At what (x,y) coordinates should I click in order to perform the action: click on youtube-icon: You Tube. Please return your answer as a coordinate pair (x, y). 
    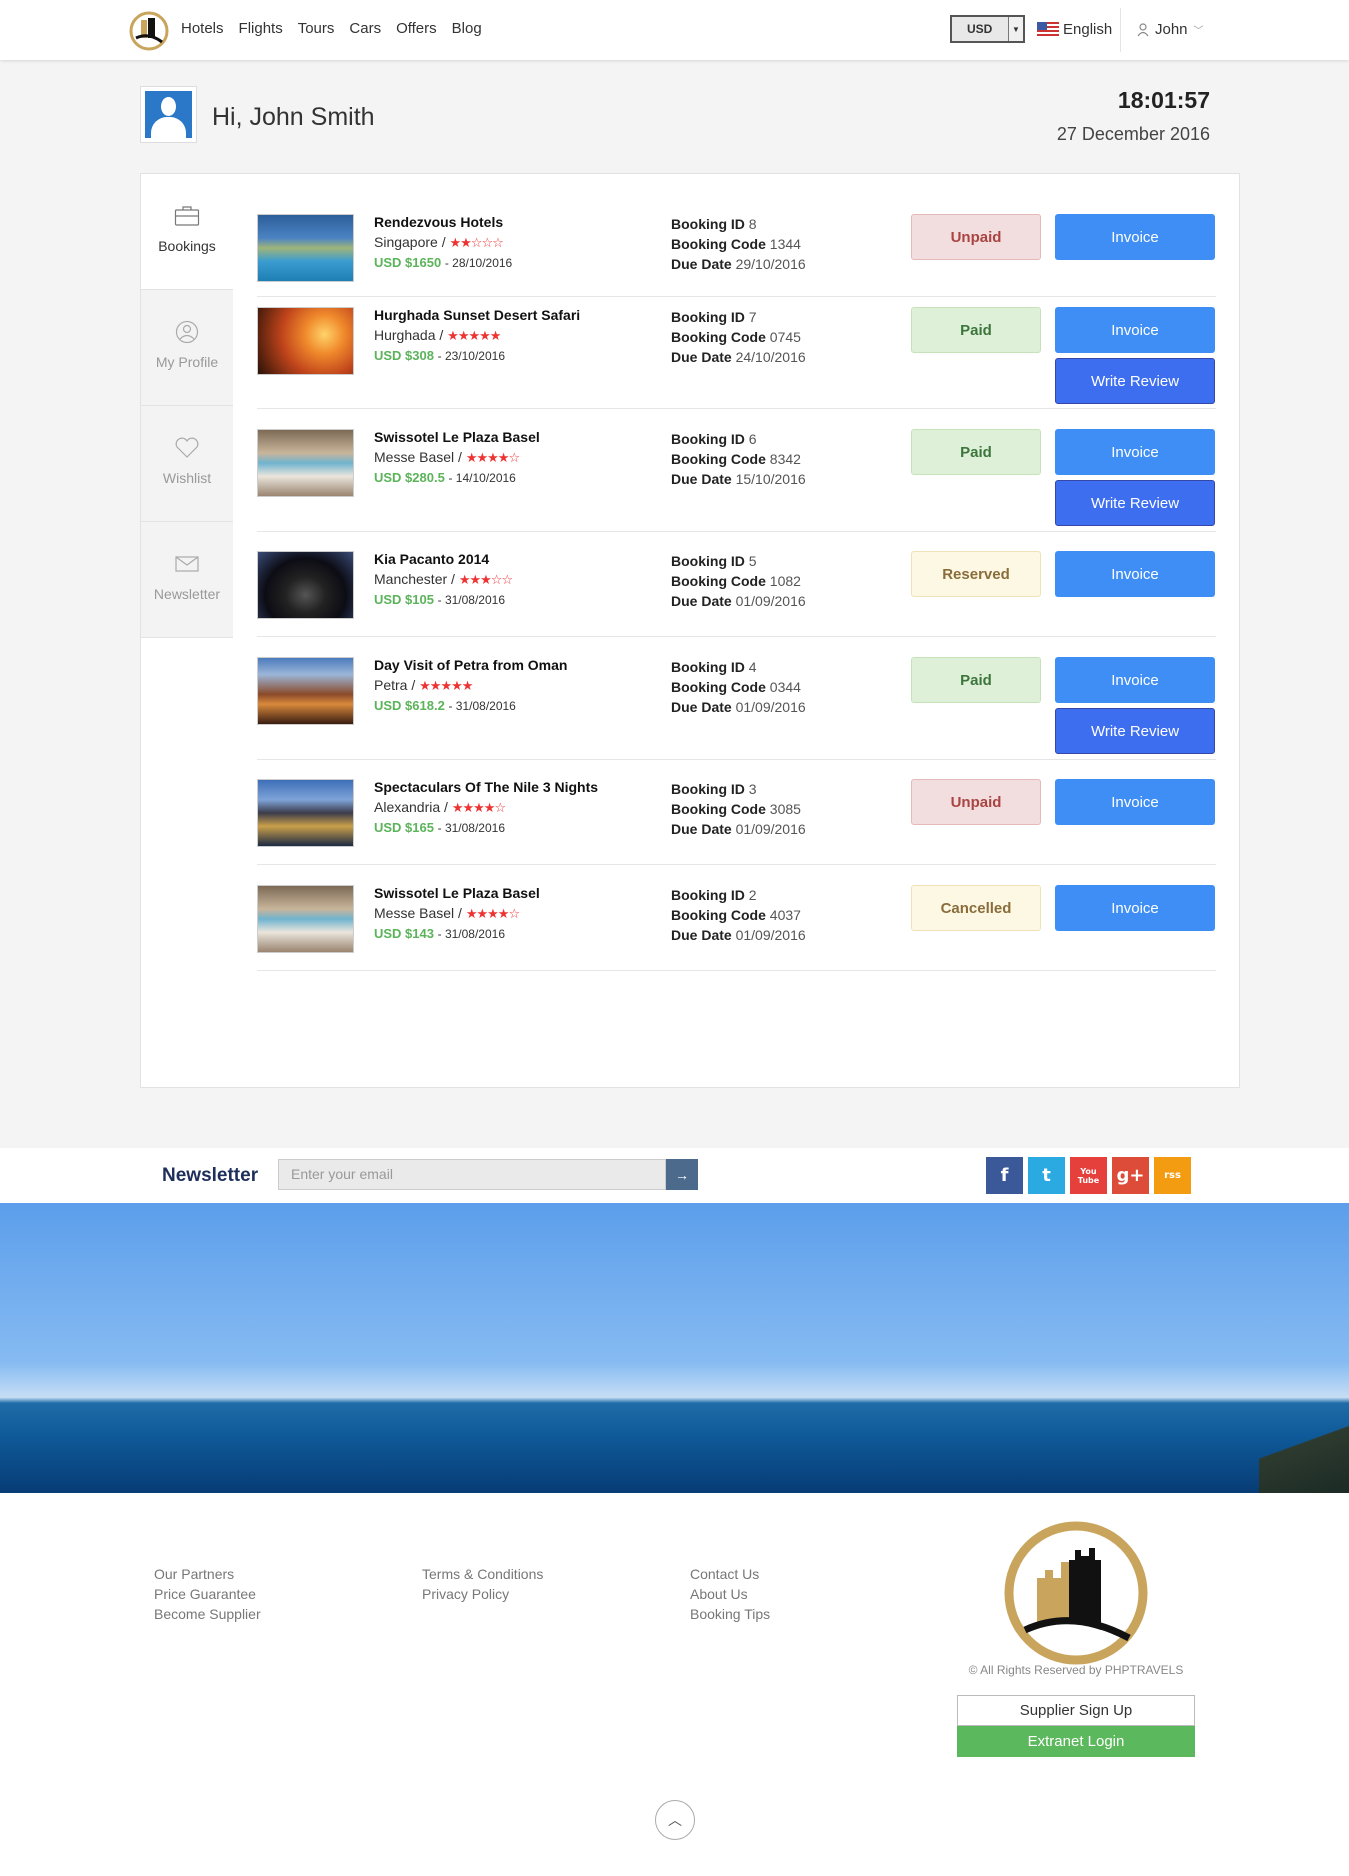
    Looking at the image, I should click on (1088, 1175).